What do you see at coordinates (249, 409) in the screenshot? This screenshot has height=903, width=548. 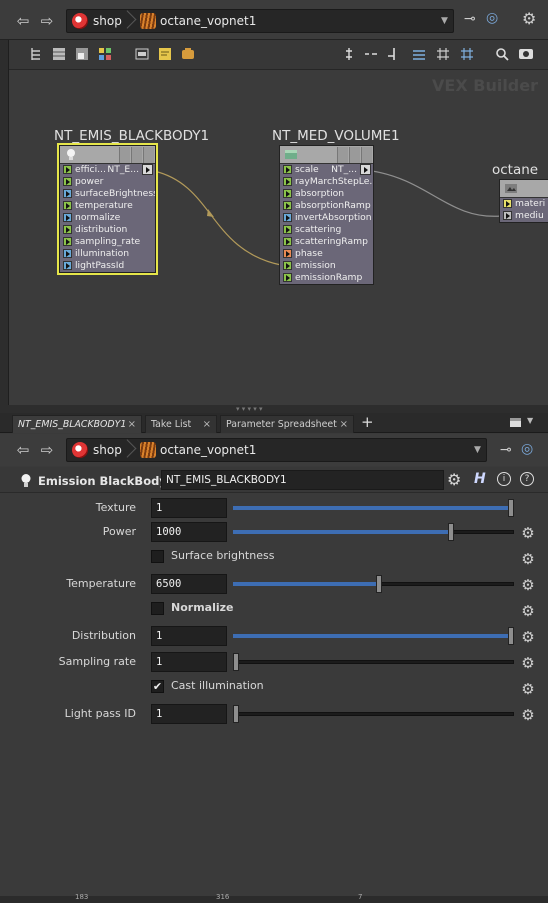 I see `splitter-handle-icon: ▾ ▾ ▾ ▾ ▾` at bounding box center [249, 409].